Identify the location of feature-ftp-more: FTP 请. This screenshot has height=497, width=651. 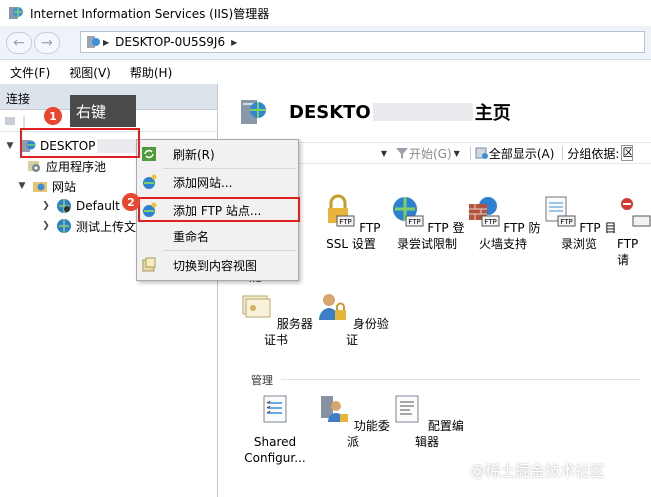
(634, 231).